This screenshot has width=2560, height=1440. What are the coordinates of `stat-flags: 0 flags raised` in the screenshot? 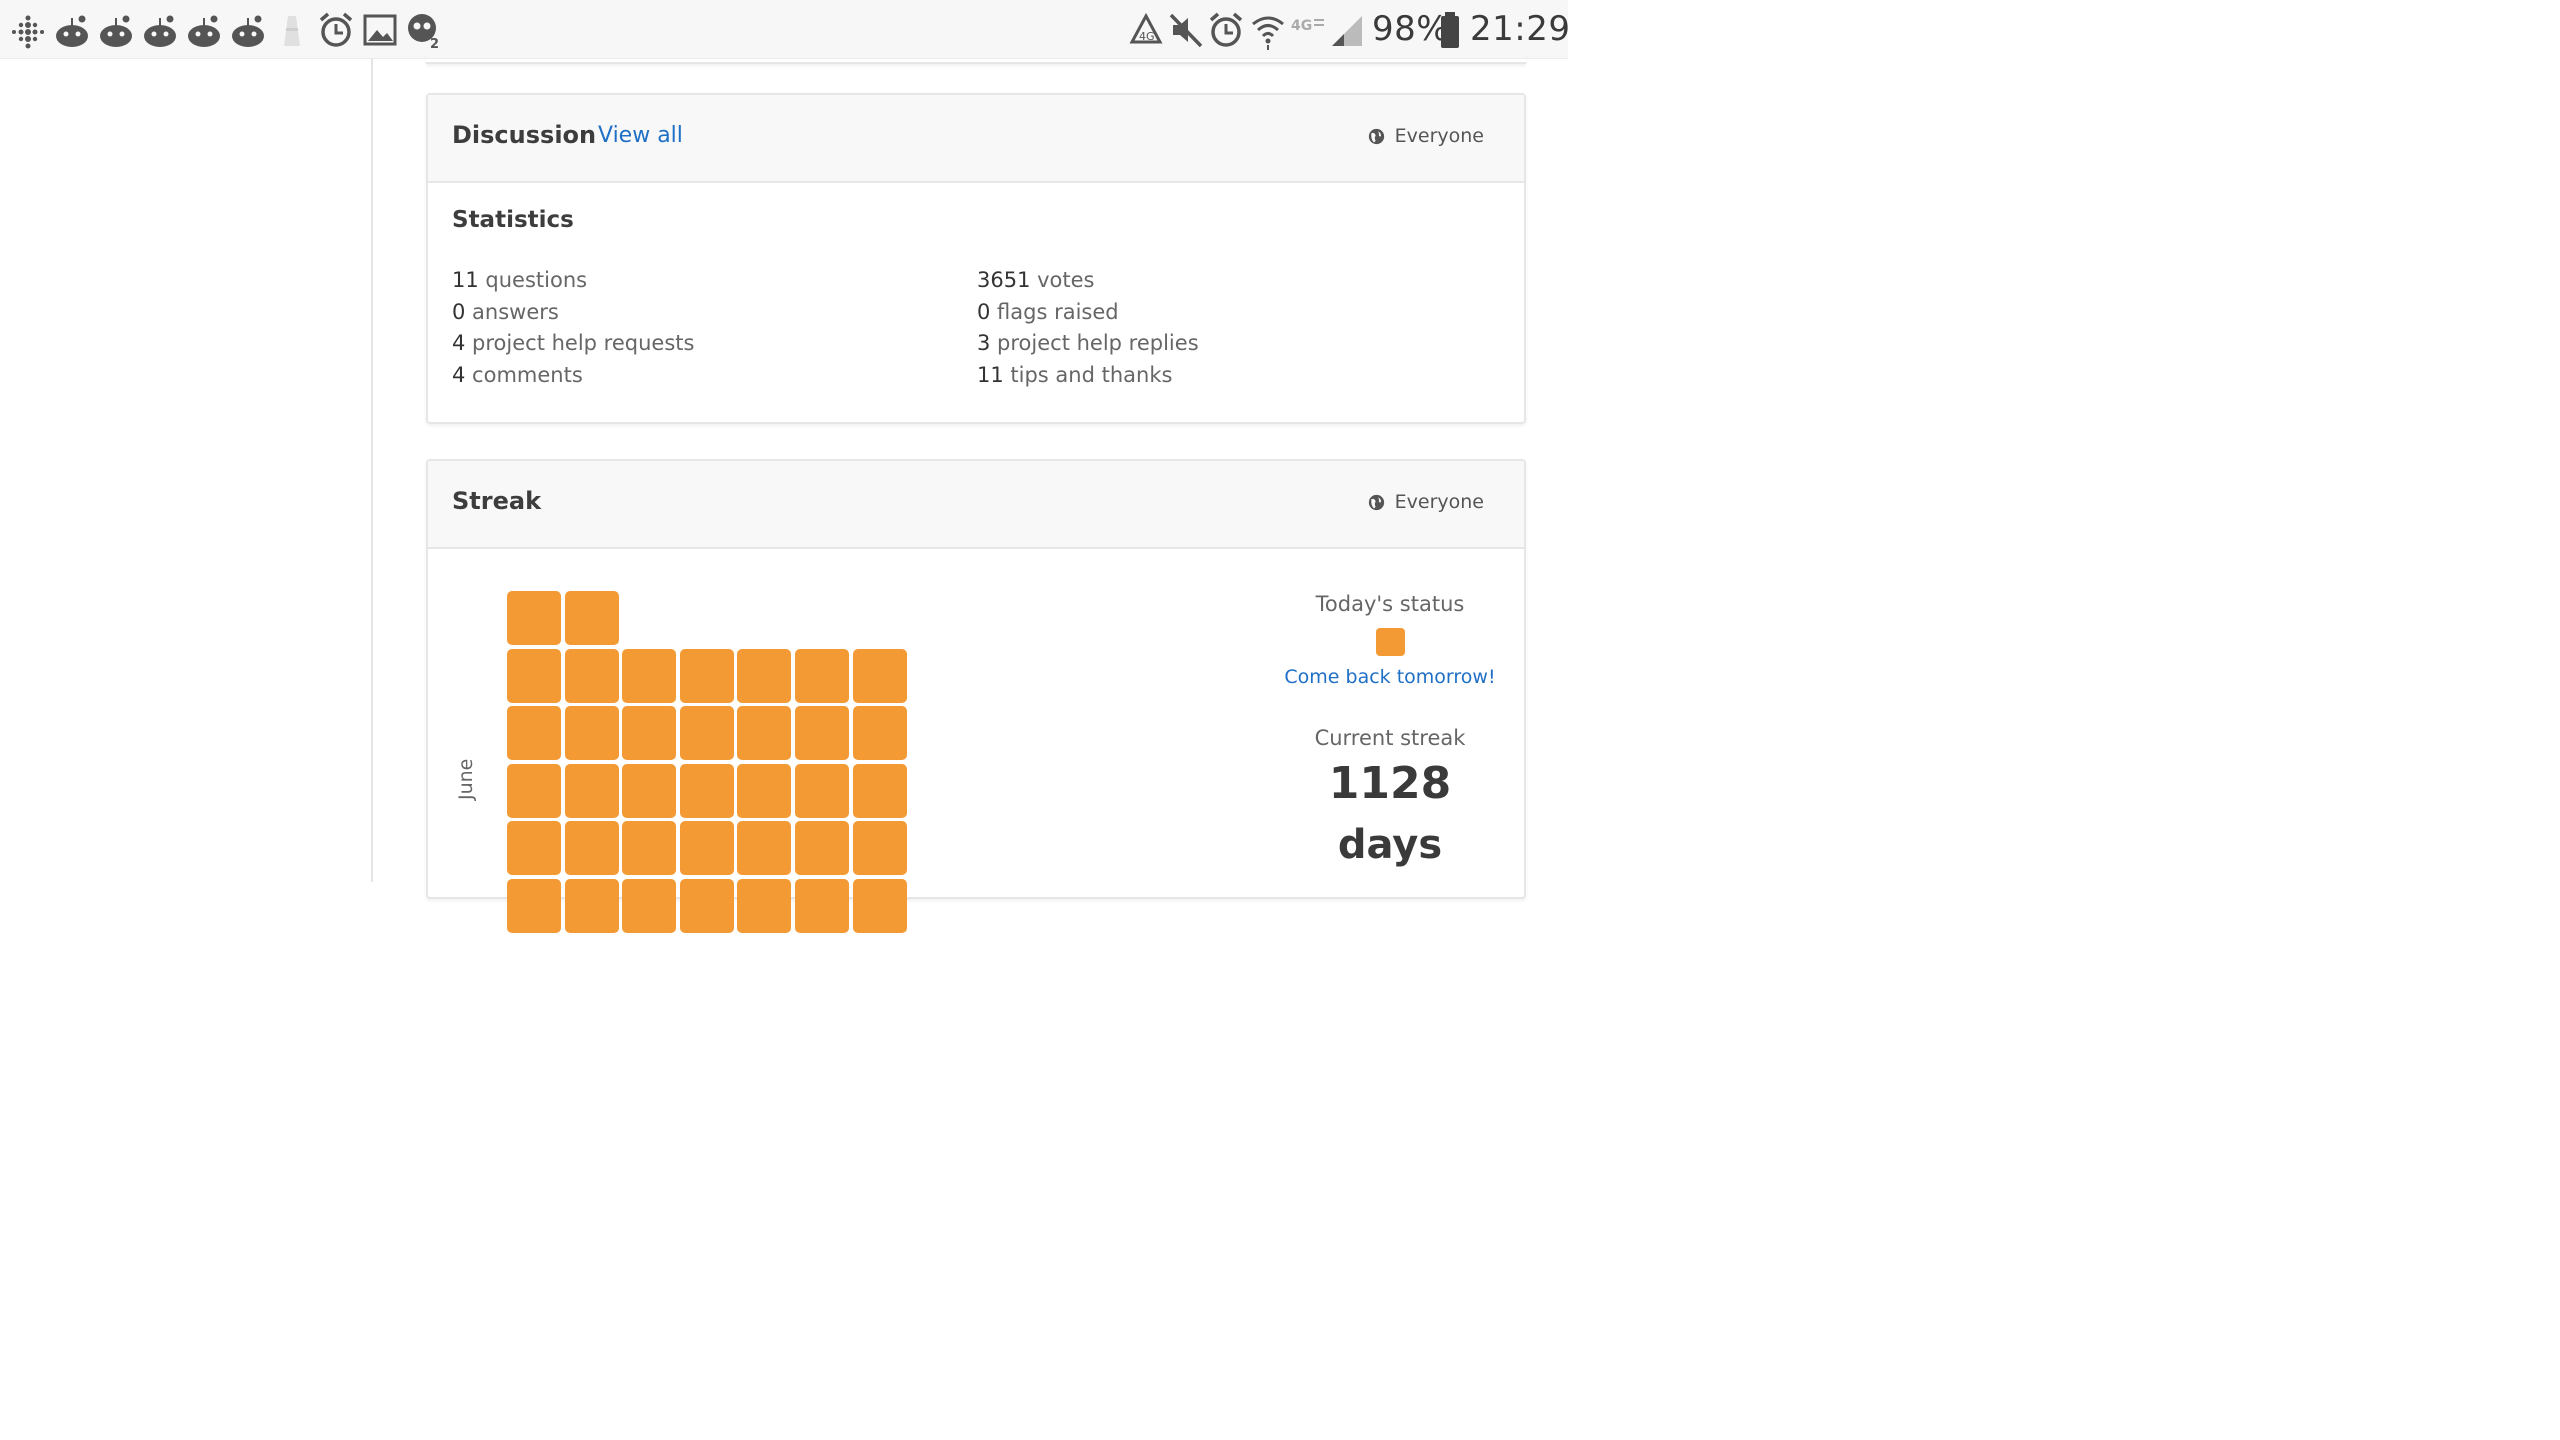 It's located at (1048, 311).